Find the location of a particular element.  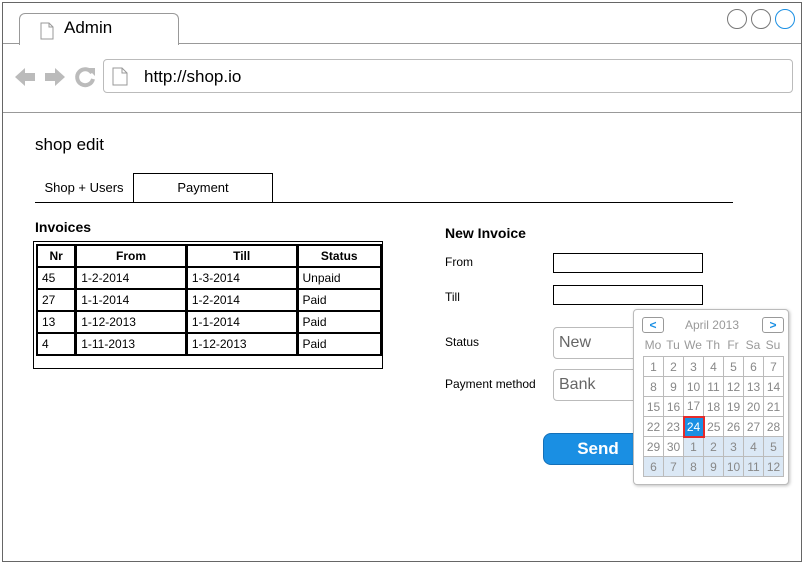

column-header-from: From is located at coordinates (131, 257).